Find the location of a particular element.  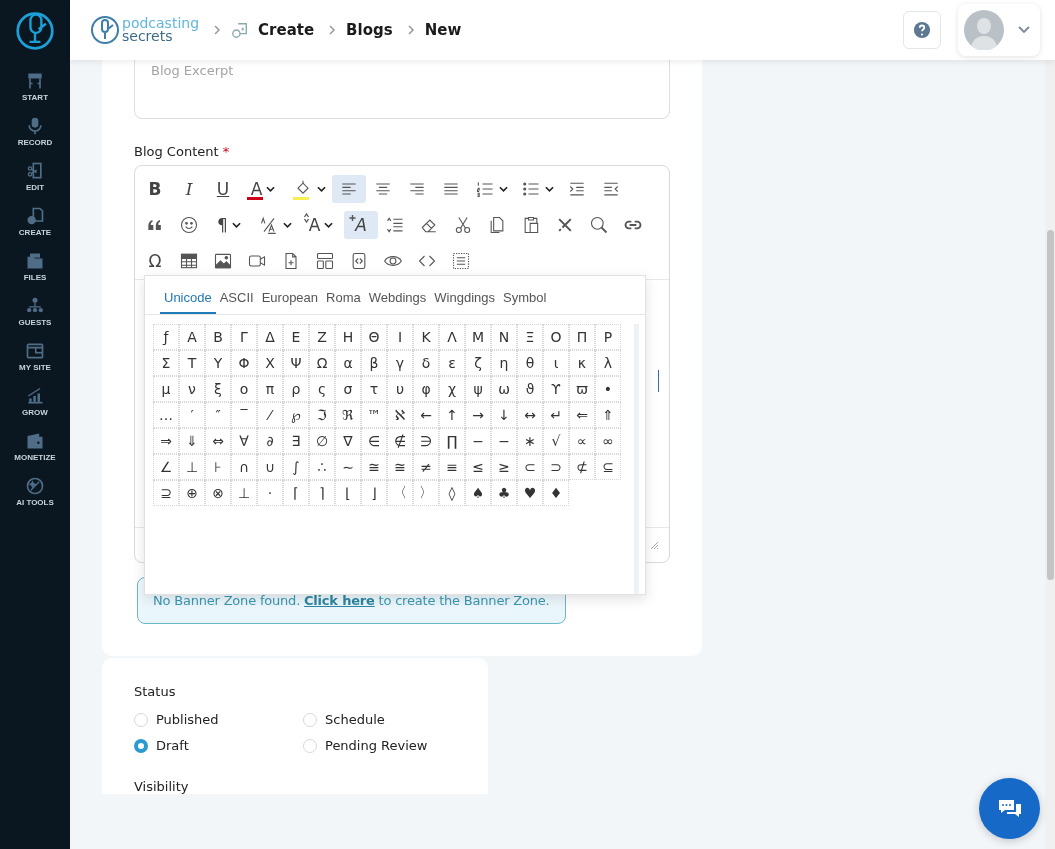

microphone-logo-icon is located at coordinates (35, 31).